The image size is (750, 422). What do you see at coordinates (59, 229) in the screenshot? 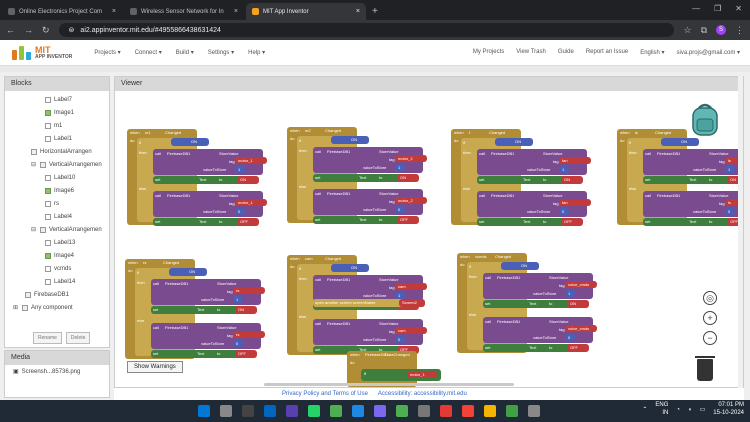
I see `tree-item: ⊟ VerticalArrangemen` at bounding box center [59, 229].